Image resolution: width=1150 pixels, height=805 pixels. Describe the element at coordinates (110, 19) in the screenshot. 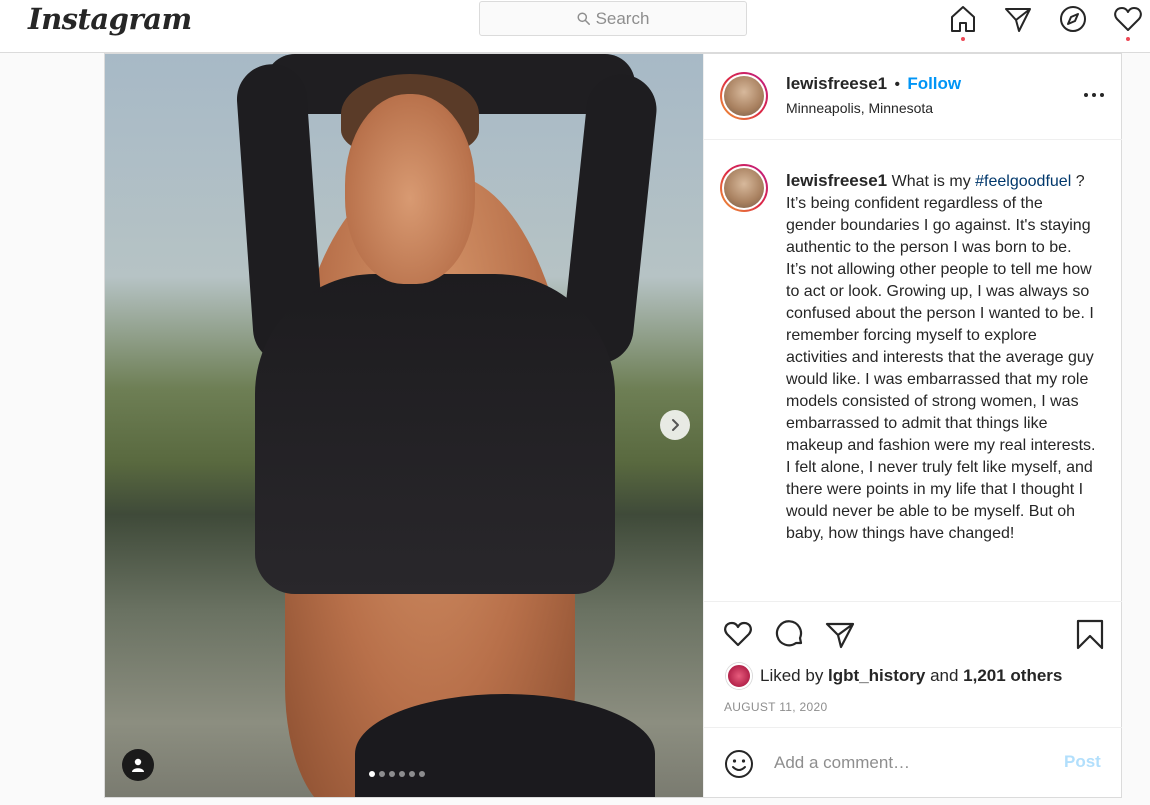

I see `instagram-logo: Instagram` at that location.